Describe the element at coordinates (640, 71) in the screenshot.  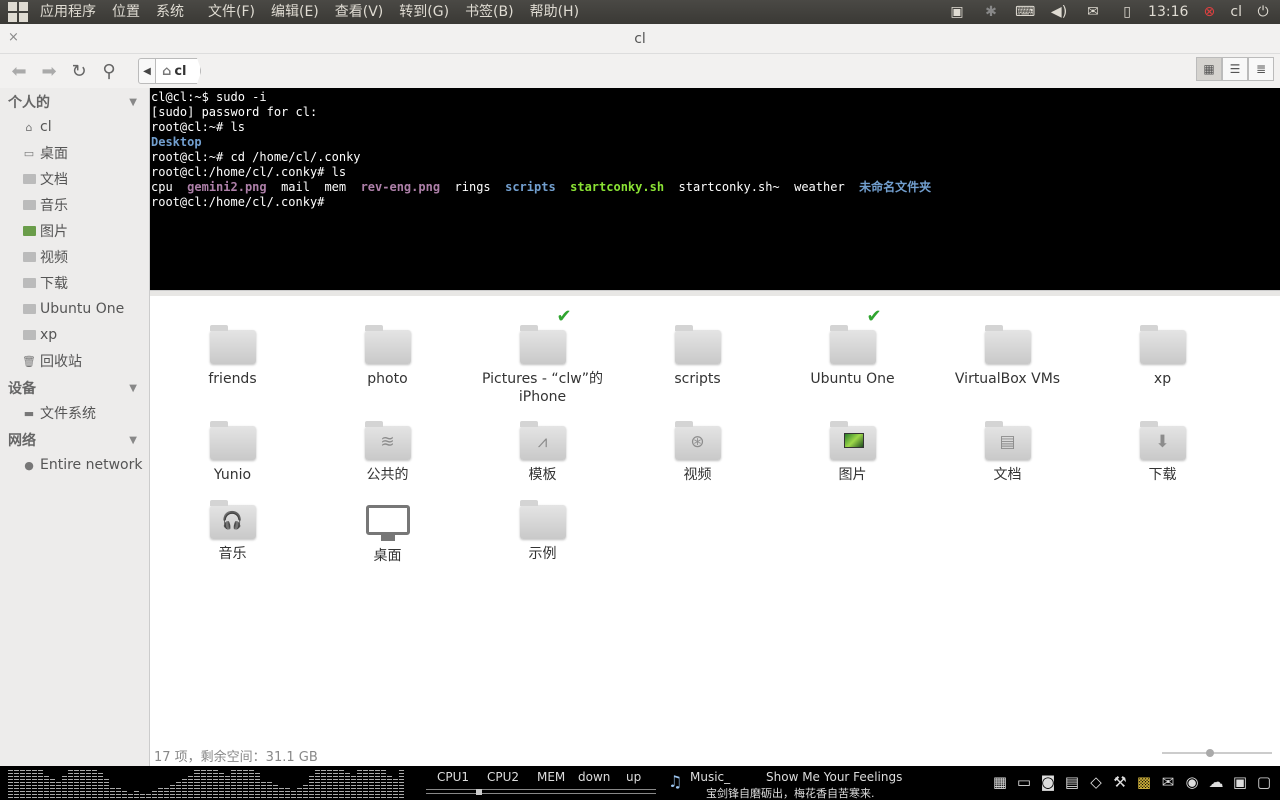
I see `toolbar: ⬅ ➡ ↻ ⚲ ◀ ⌂ cl ▦ ☰ ≣` at that location.